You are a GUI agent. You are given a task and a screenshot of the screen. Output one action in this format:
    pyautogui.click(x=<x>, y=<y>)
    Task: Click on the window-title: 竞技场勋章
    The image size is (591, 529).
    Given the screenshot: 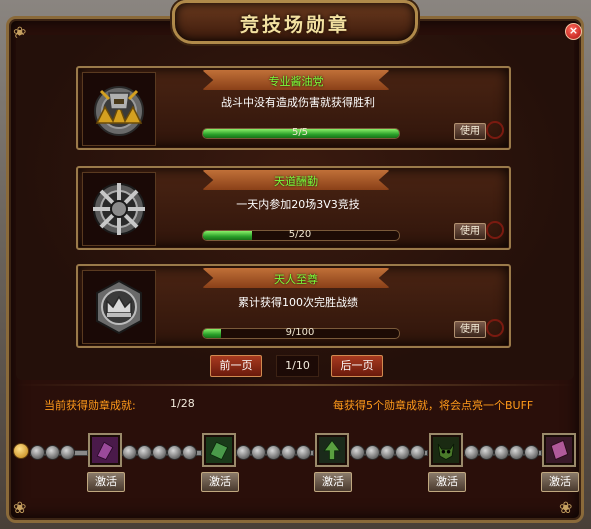 What is the action you would take?
    pyautogui.click(x=294, y=25)
    